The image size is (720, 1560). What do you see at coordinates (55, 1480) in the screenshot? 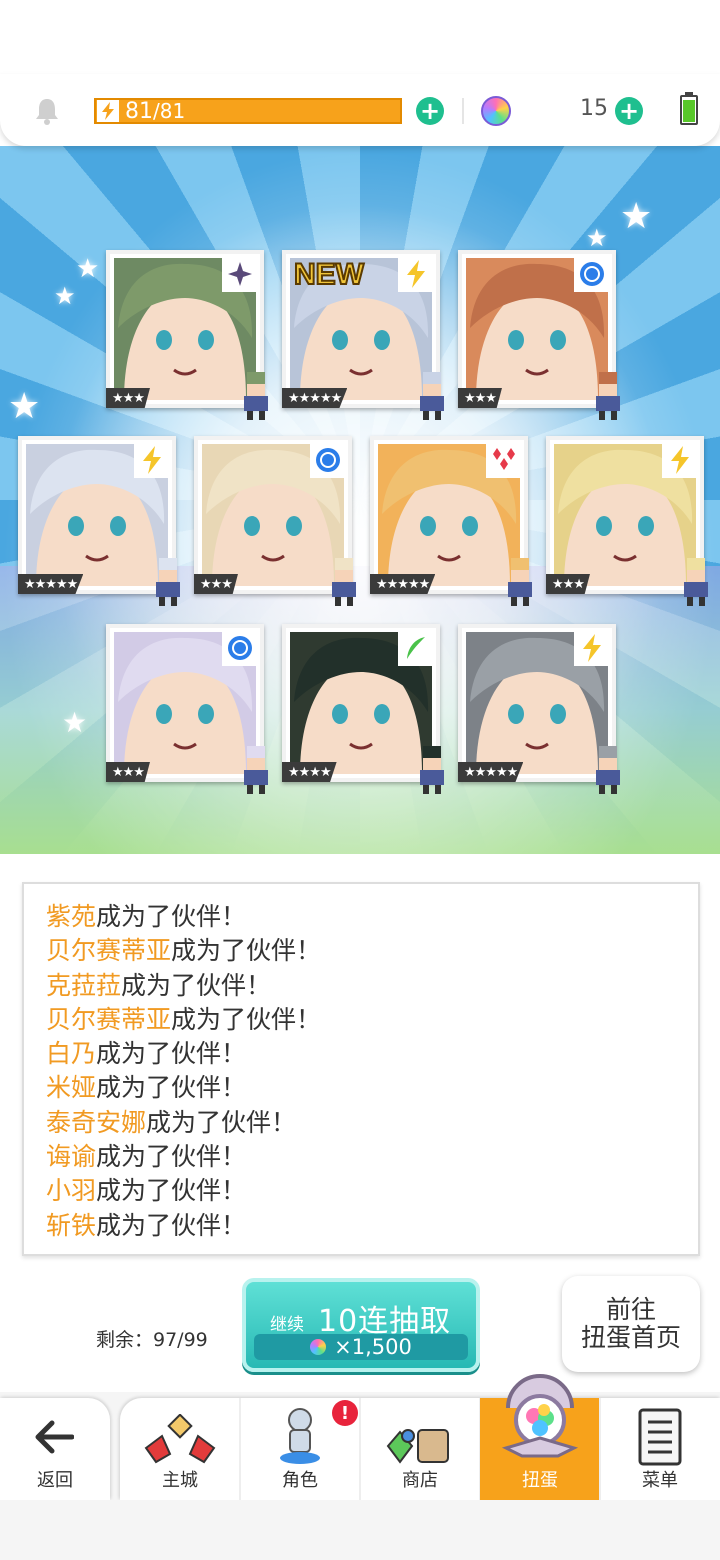
I see `back-label: 返回` at bounding box center [55, 1480].